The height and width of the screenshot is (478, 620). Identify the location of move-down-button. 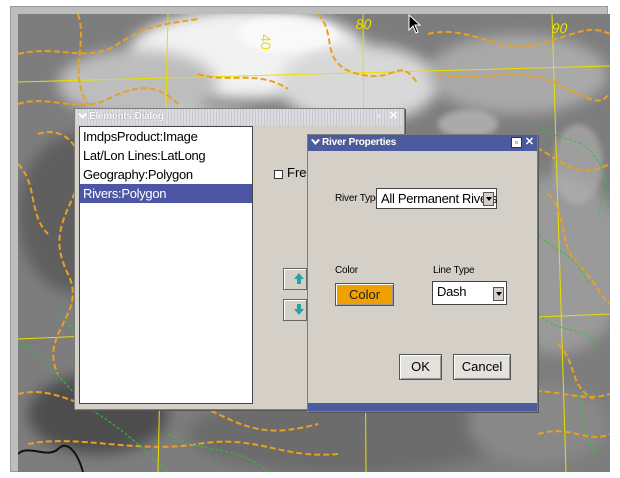
(295, 310).